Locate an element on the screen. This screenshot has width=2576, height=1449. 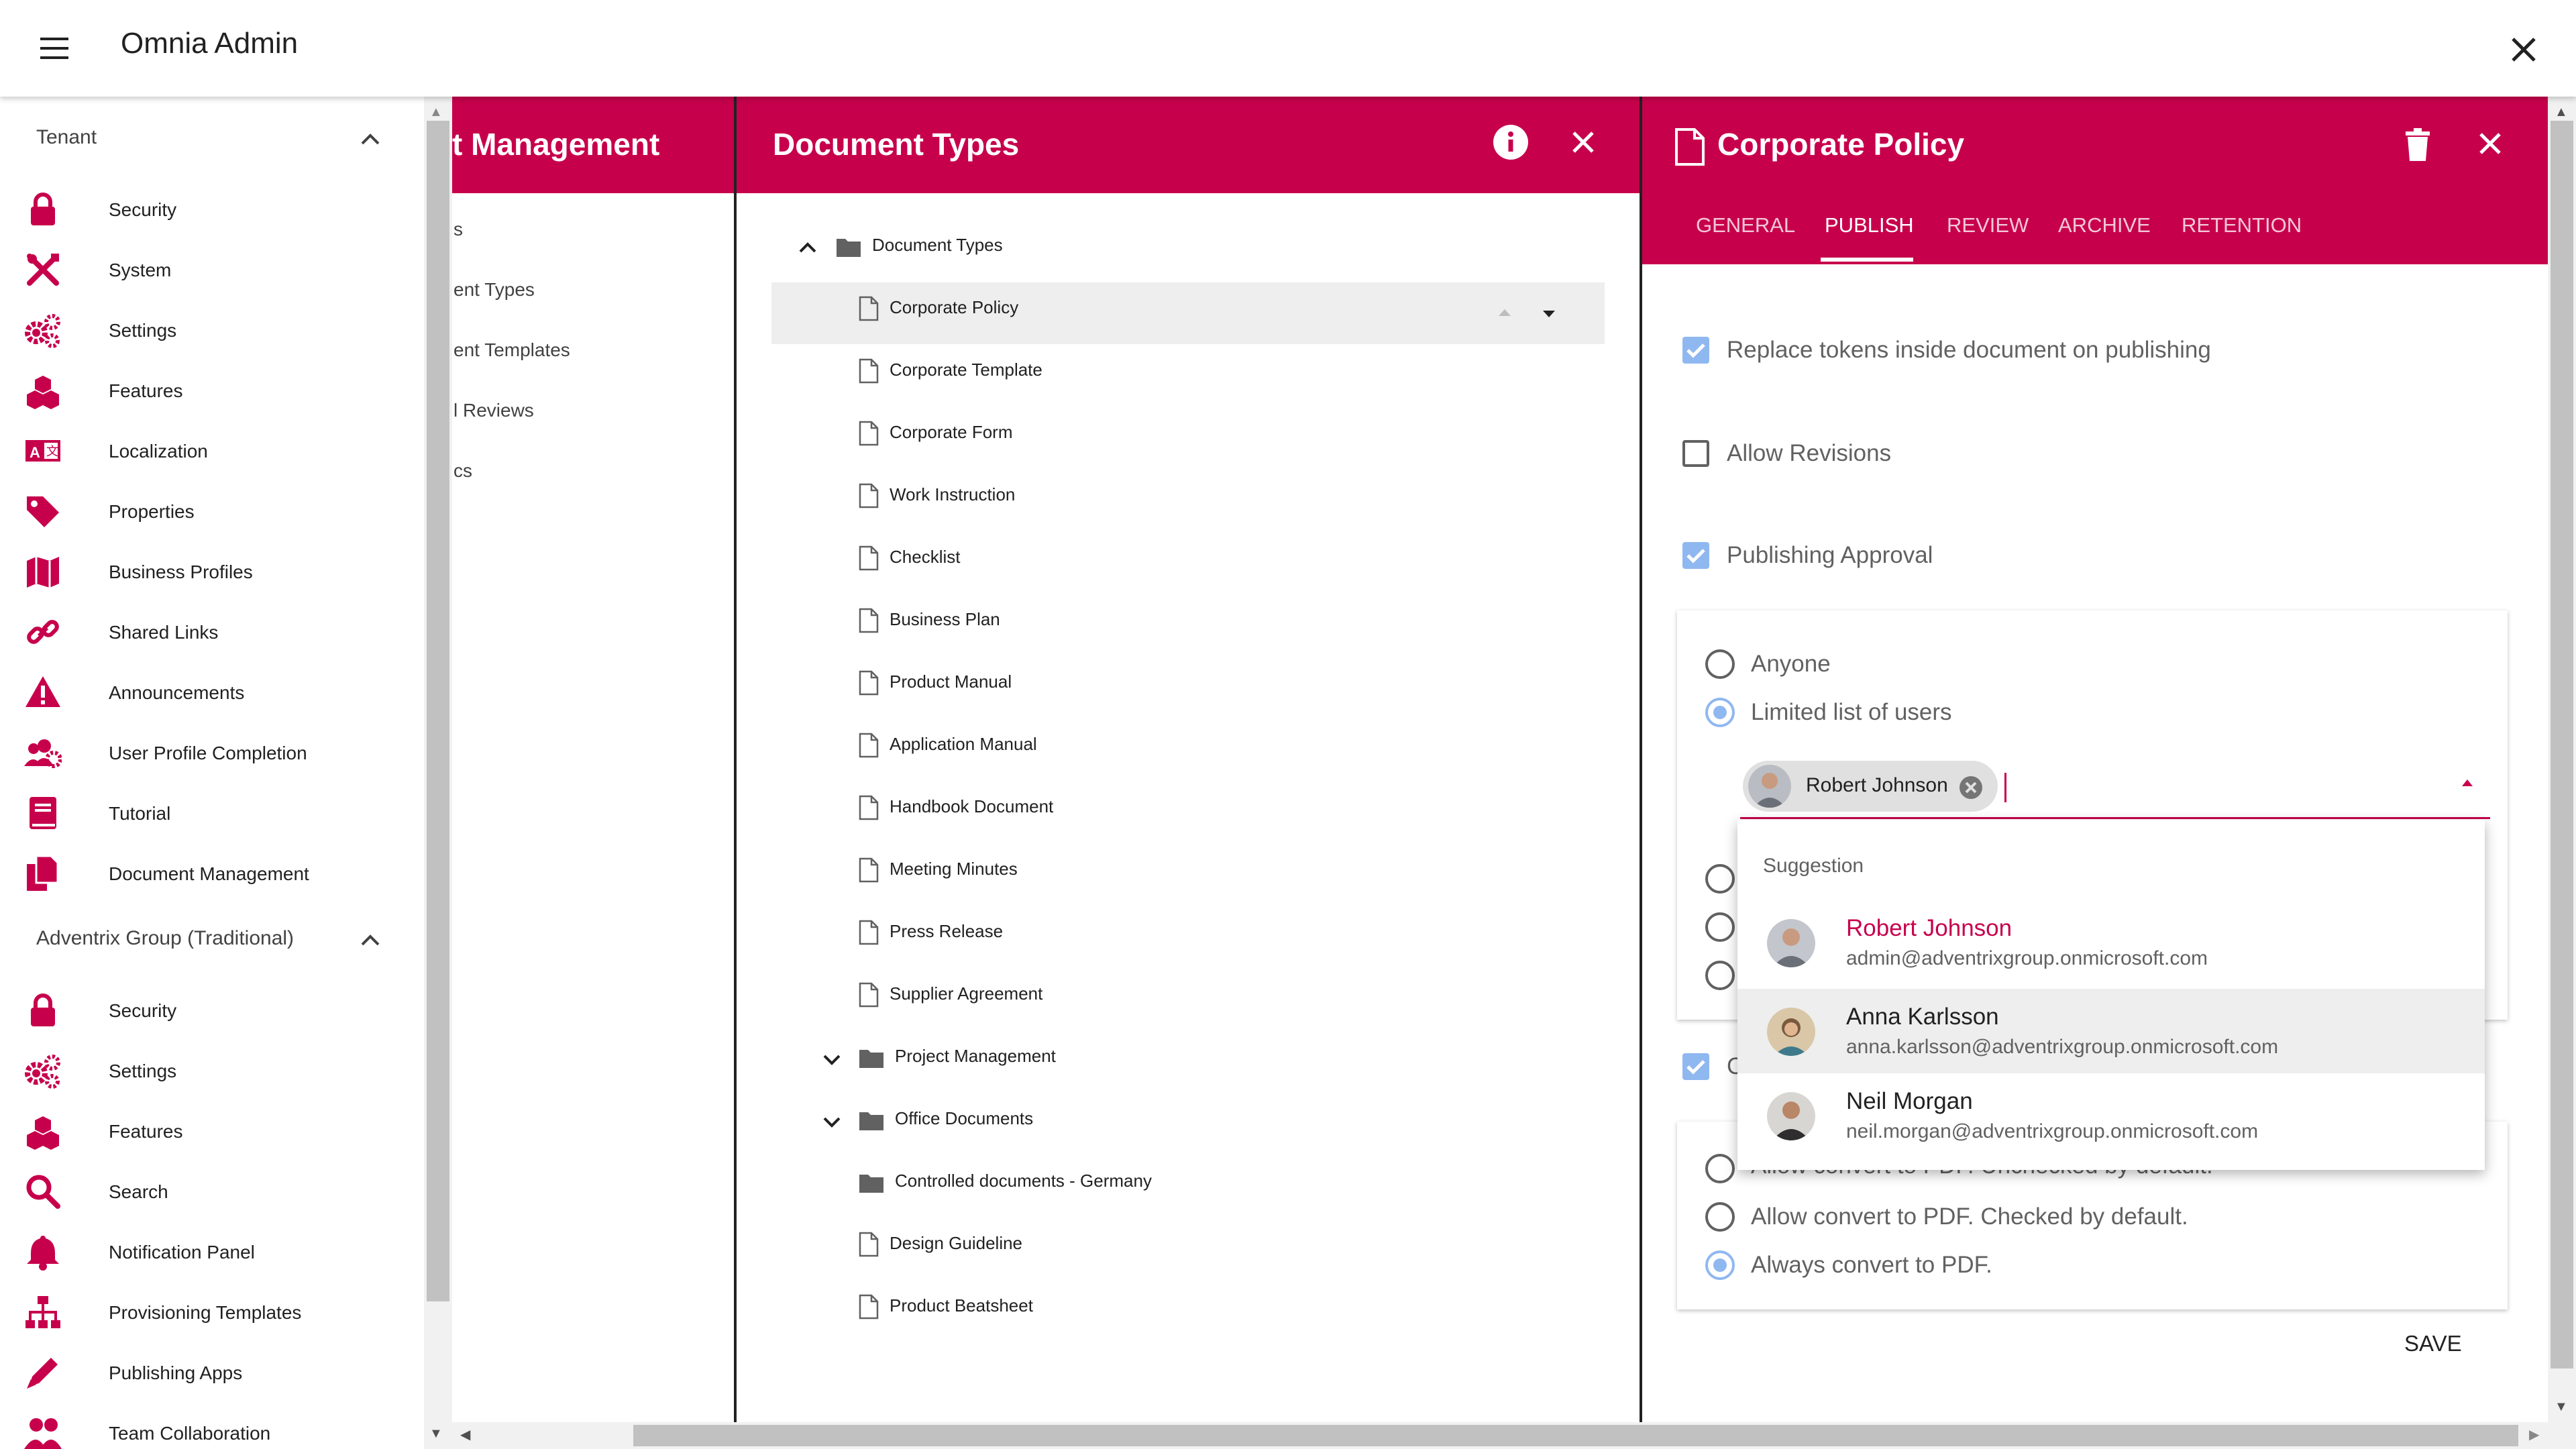
tree-document: Business Plan is located at coordinates (1220, 621).